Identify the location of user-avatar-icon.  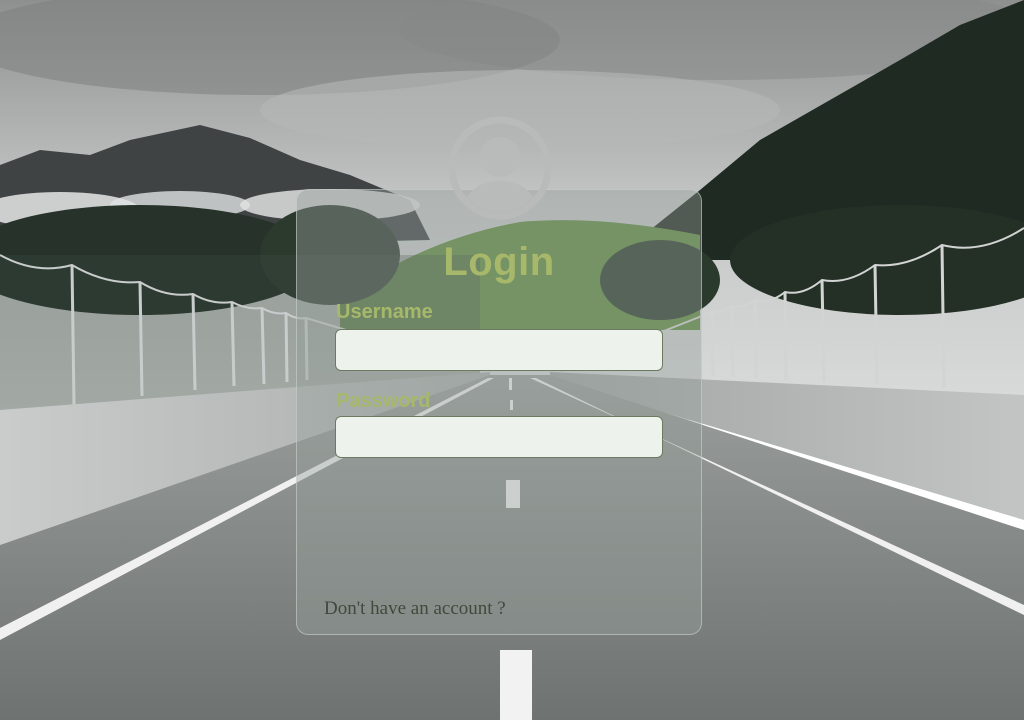
(500, 168).